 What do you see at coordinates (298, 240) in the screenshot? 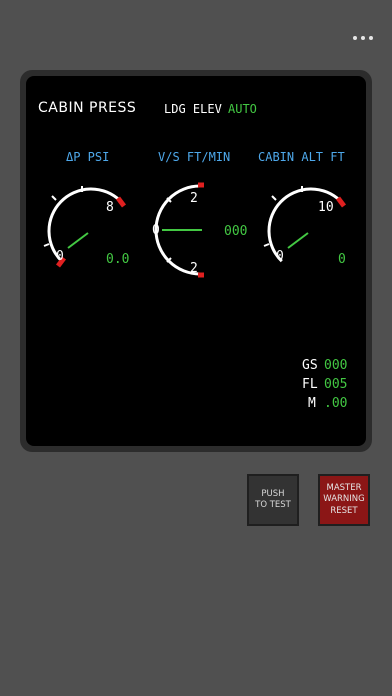
I see `cabin-alt-needle` at bounding box center [298, 240].